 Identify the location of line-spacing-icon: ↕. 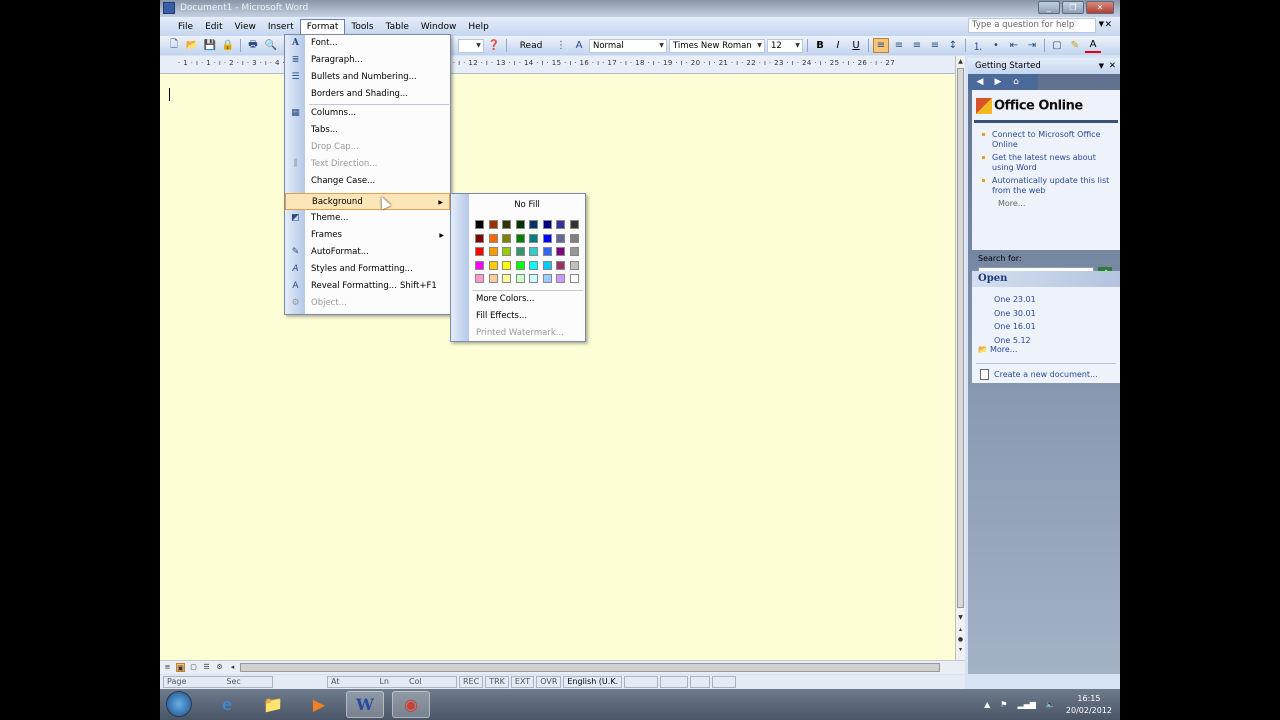
(953, 45).